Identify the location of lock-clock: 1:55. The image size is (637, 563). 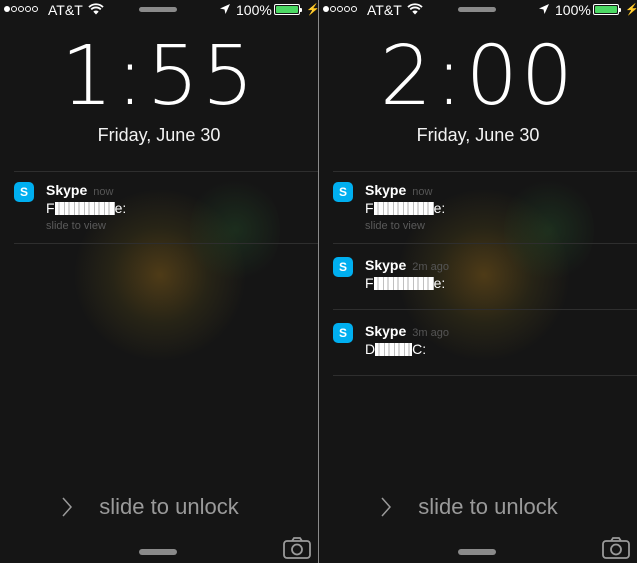
(159, 76).